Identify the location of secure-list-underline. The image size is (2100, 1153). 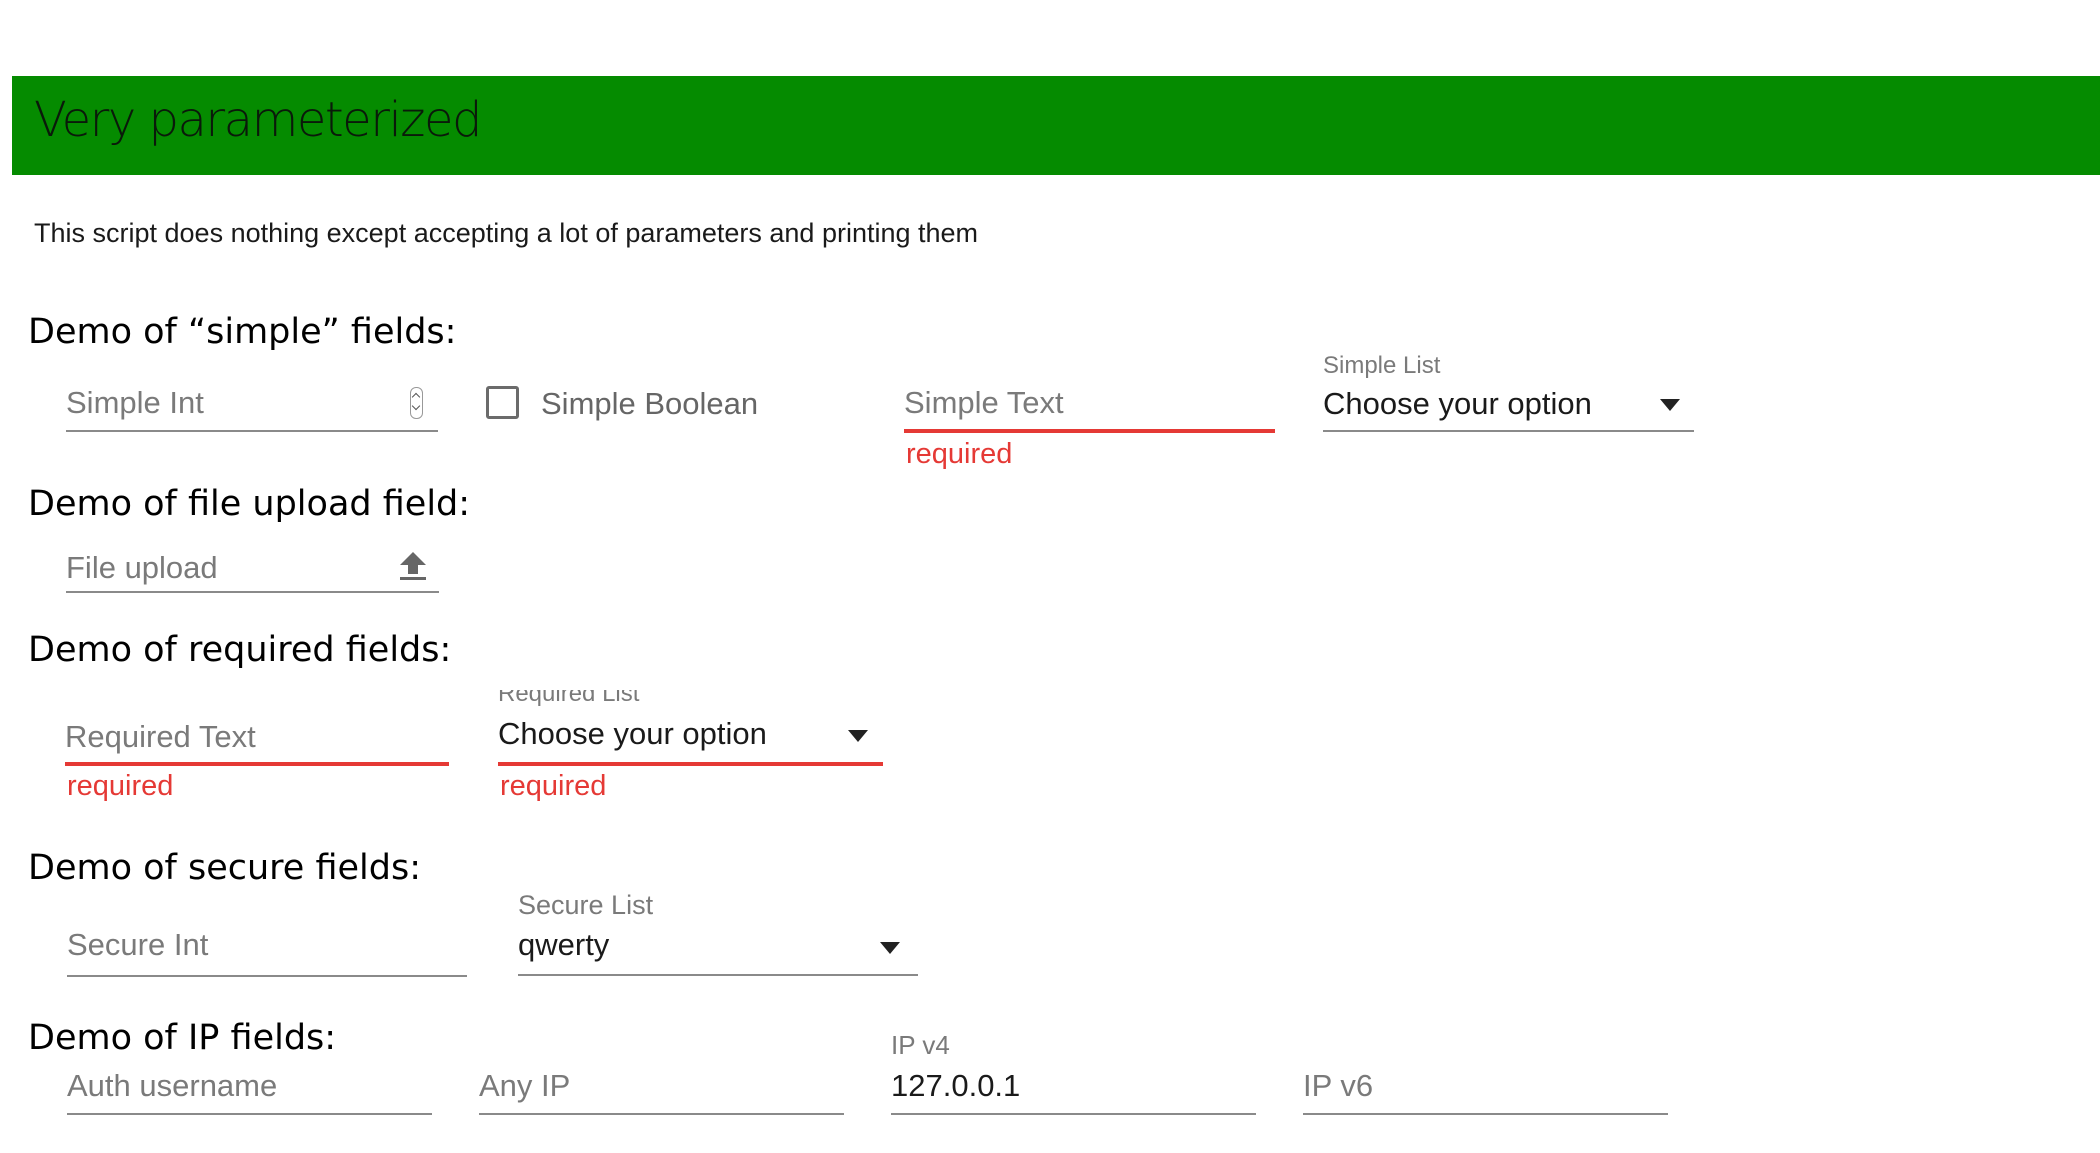
(718, 975).